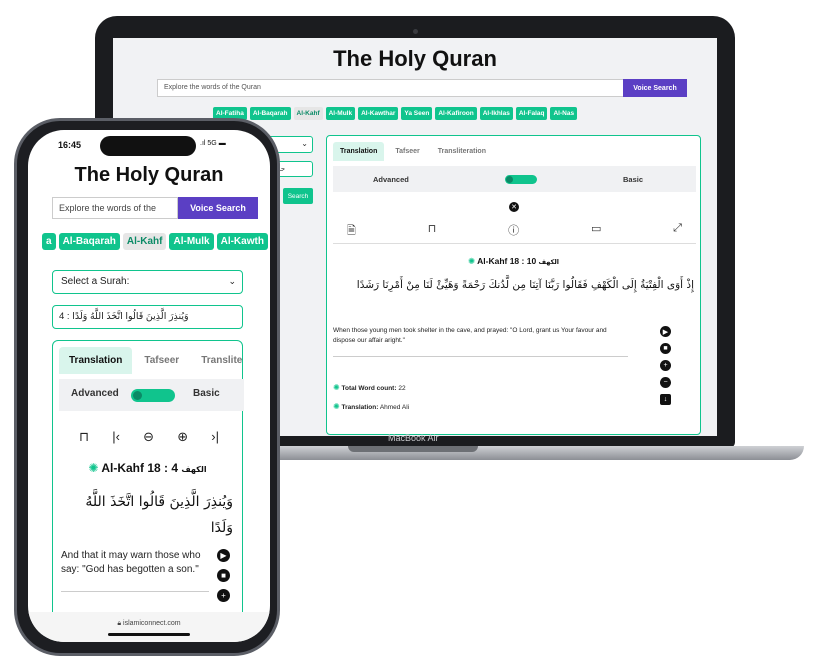  What do you see at coordinates (95, 393) in the screenshot?
I see `mode-advanced-label: Advanced` at bounding box center [95, 393].